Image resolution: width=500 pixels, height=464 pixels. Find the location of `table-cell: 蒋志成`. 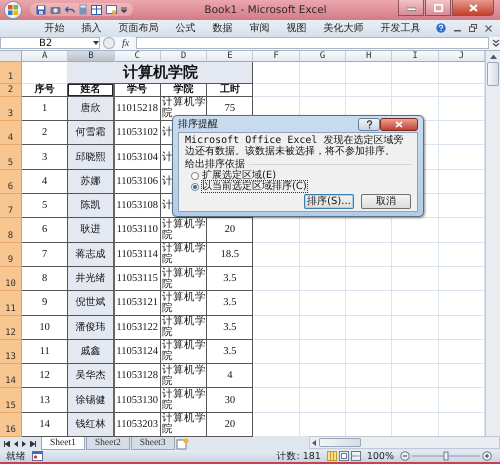

table-cell: 蒋志成 is located at coordinates (91, 254).